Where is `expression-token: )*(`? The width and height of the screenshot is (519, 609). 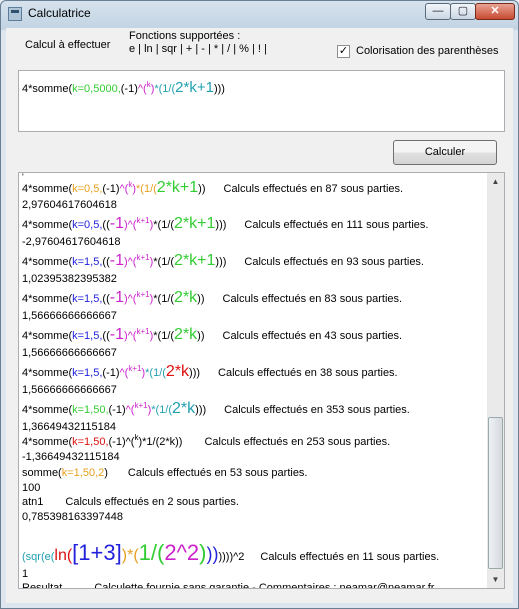 expression-token: )*( is located at coordinates (130, 555).